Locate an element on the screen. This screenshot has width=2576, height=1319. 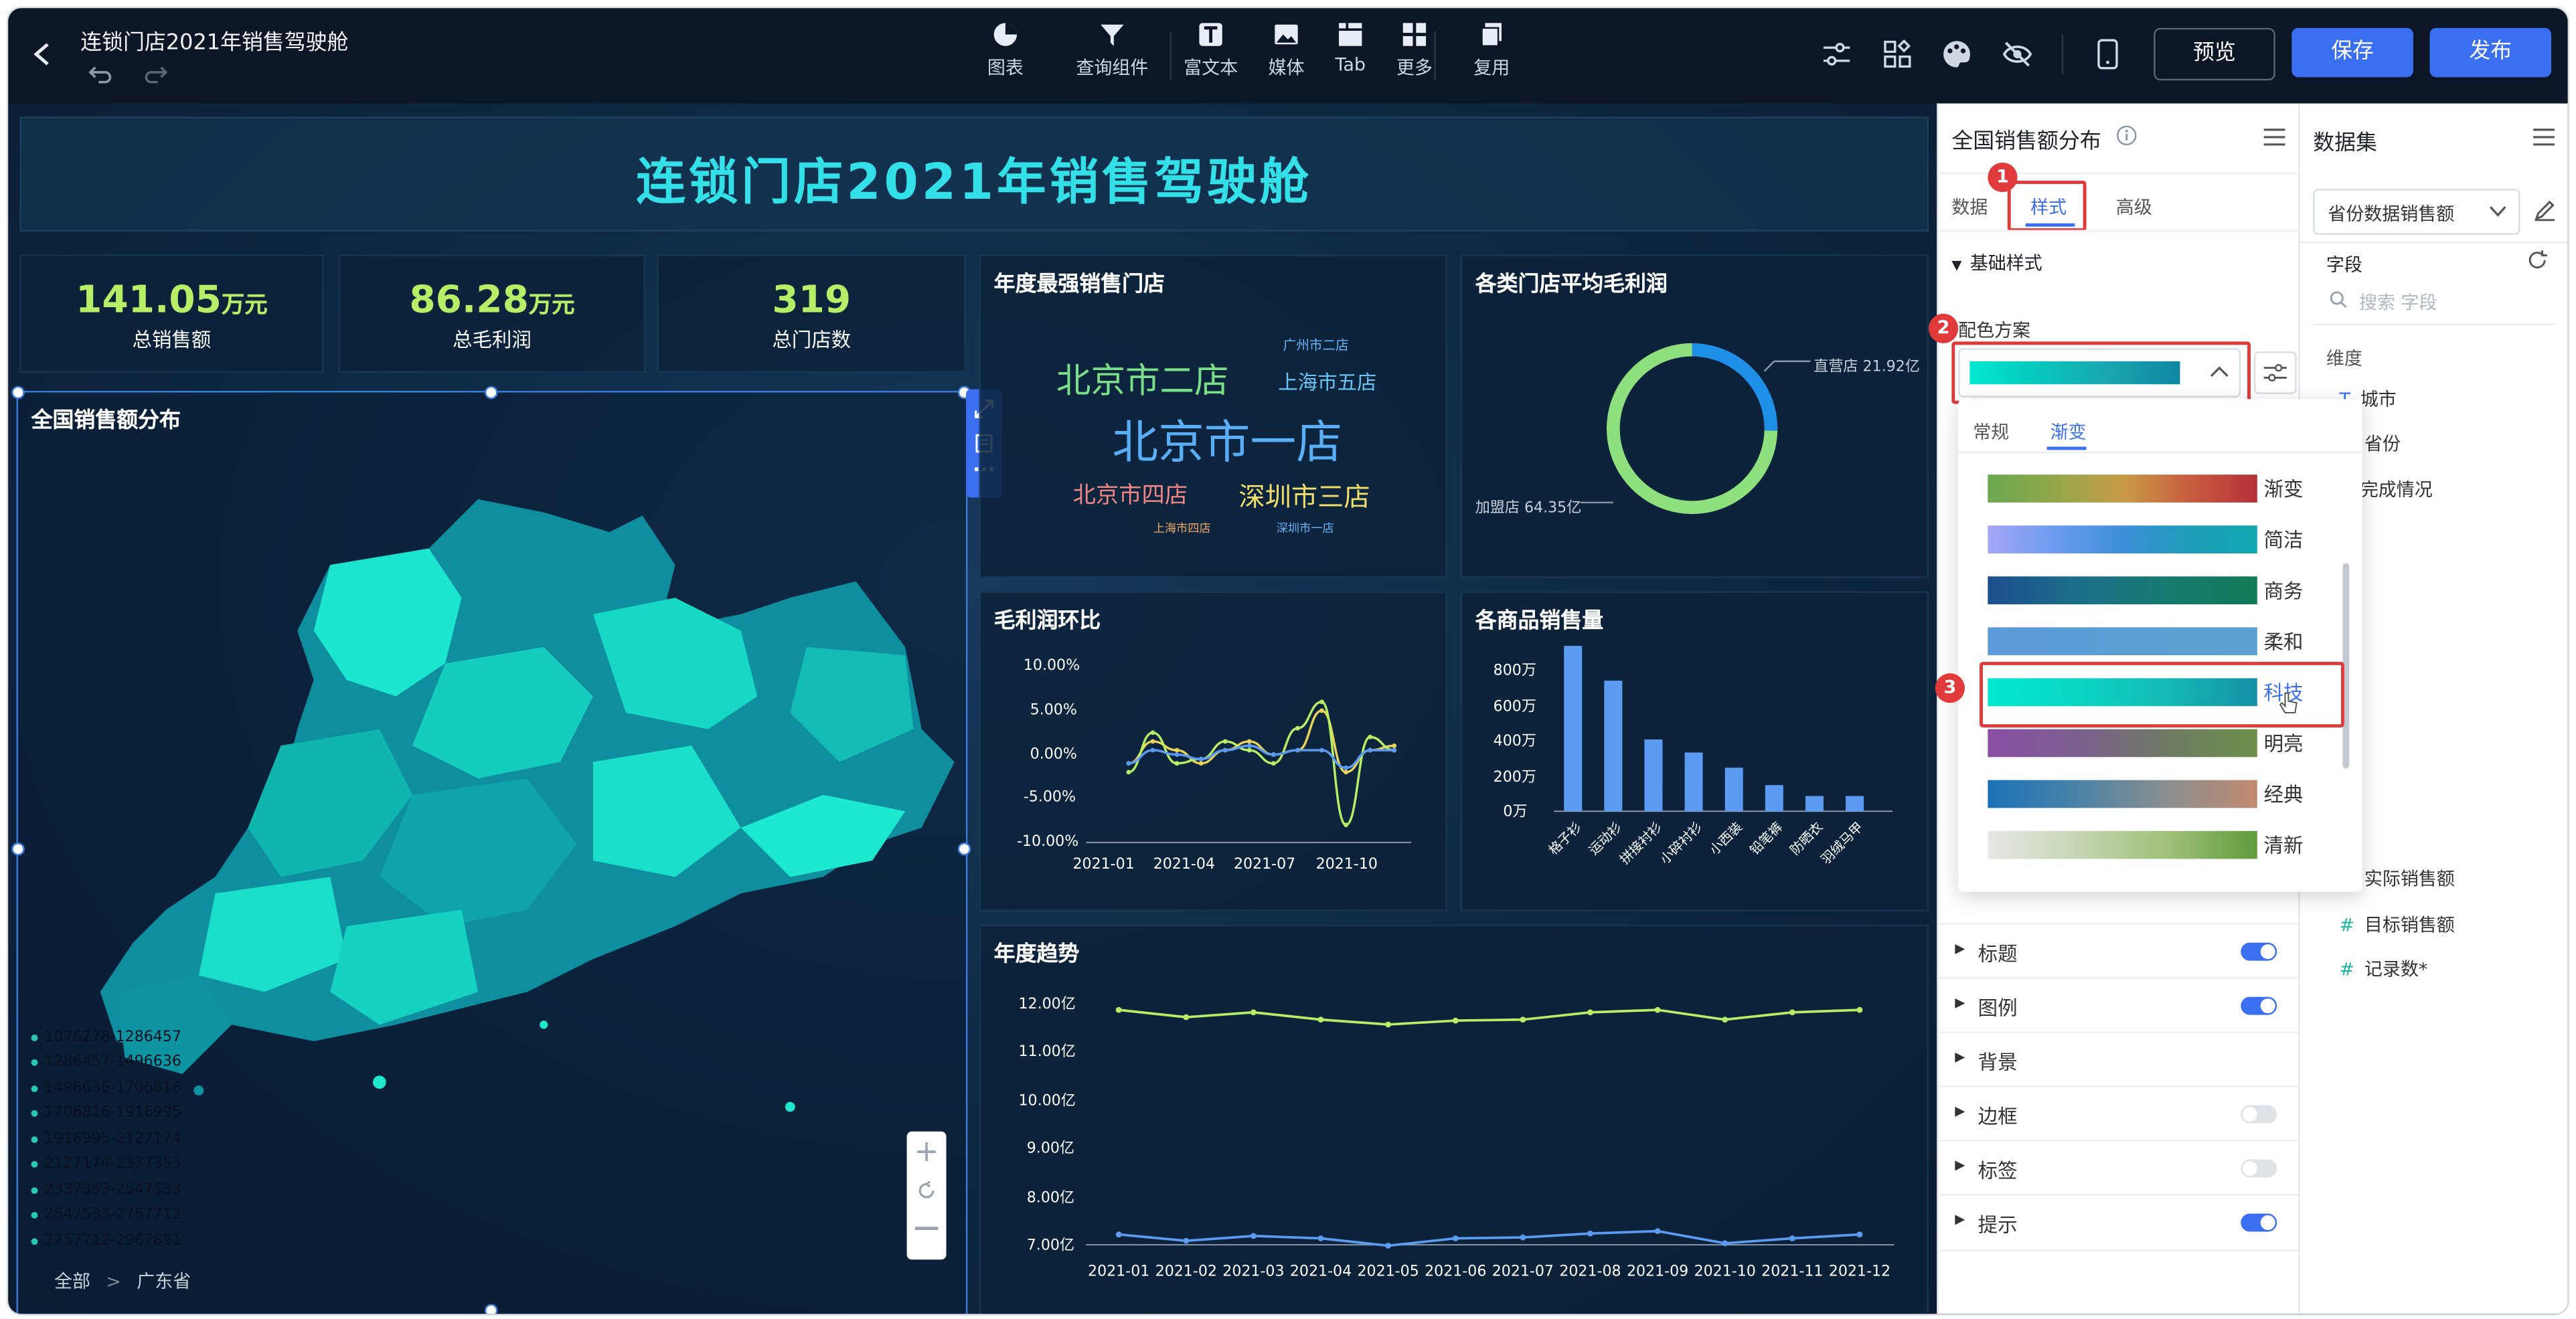
edit-icon is located at coordinates (2545, 210).